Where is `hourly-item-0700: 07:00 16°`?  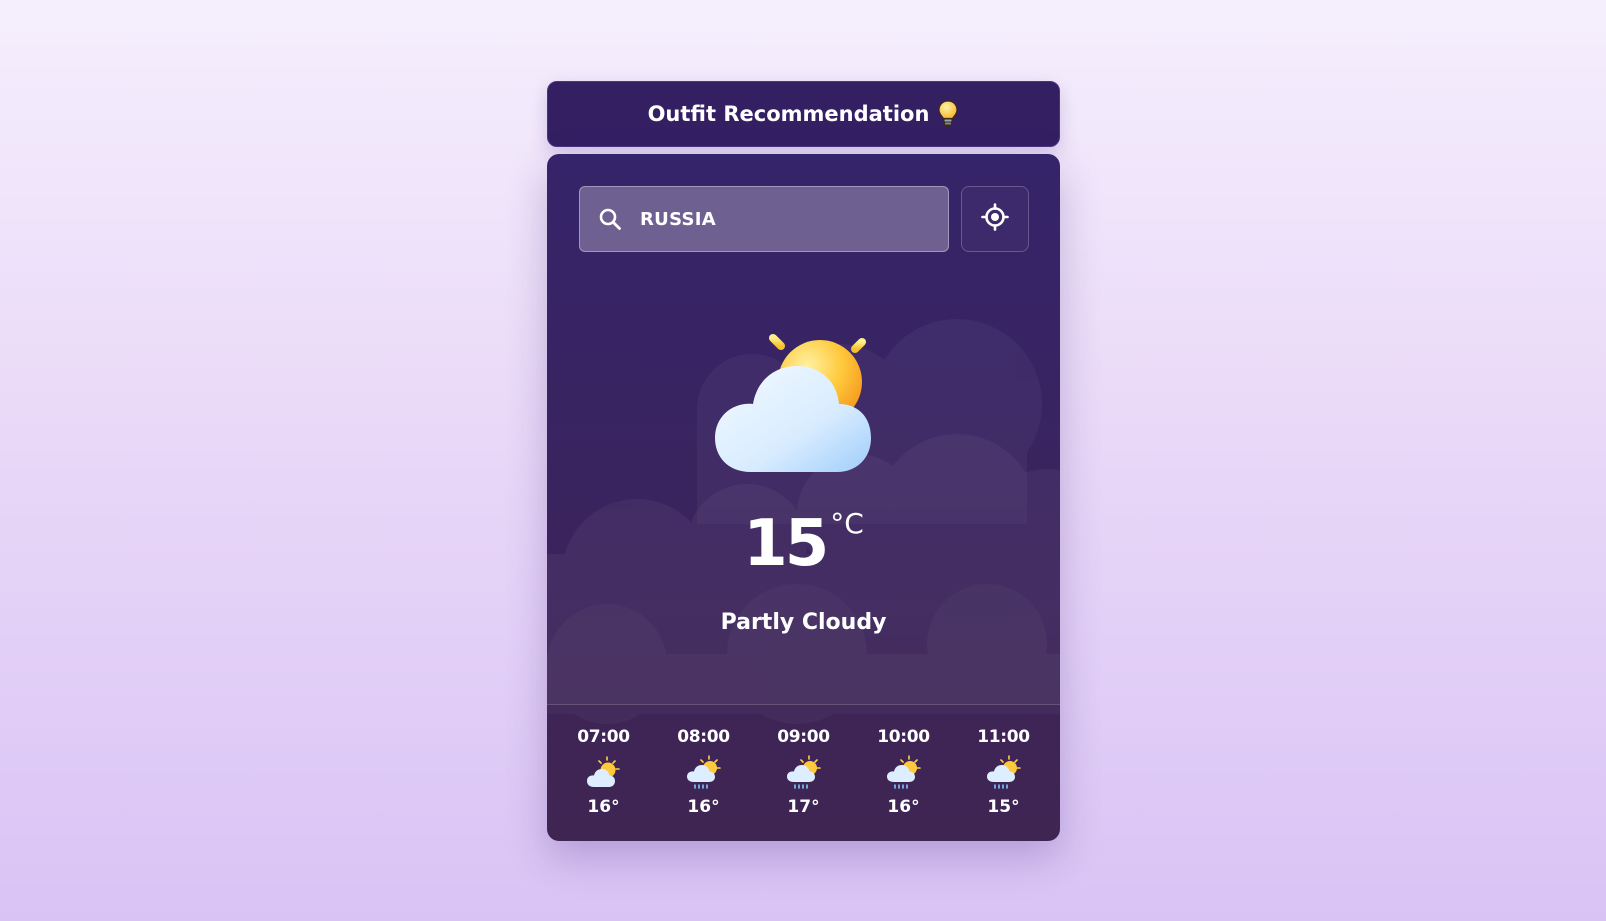
hourly-item-0700: 07:00 16° is located at coordinates (603, 773).